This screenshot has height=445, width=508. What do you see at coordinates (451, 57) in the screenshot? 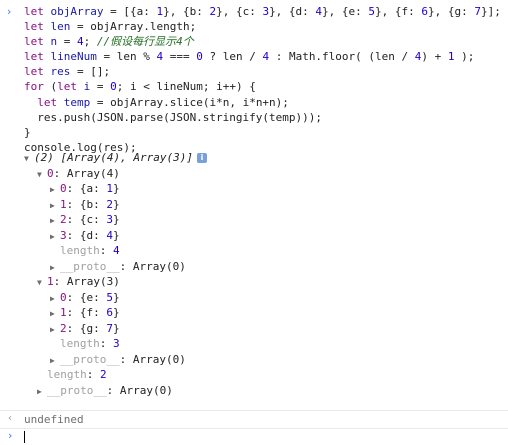
I see `code-token: 1` at bounding box center [451, 57].